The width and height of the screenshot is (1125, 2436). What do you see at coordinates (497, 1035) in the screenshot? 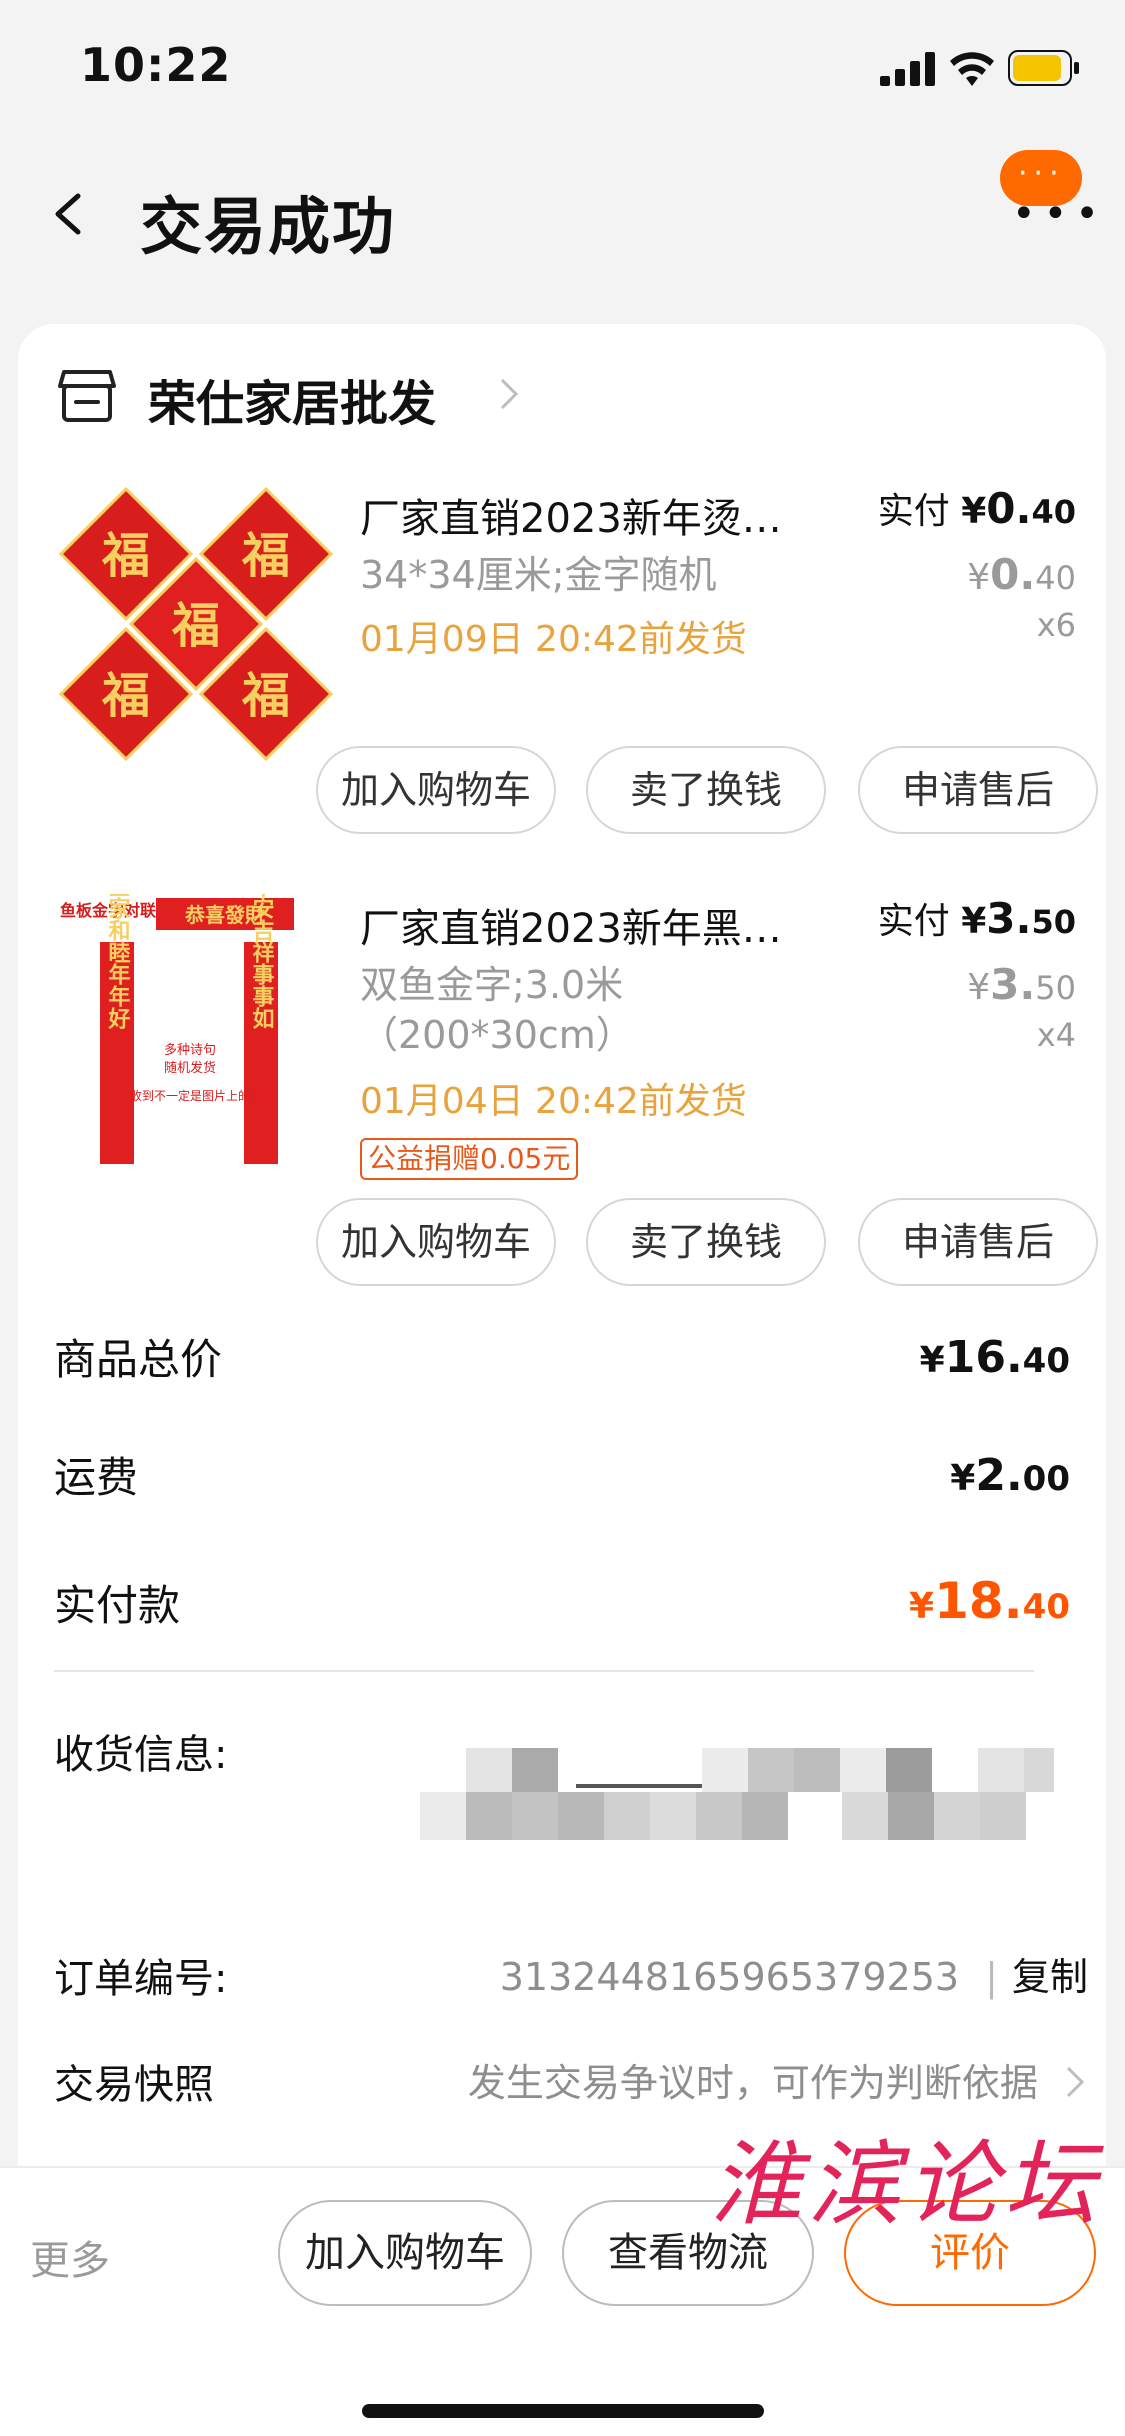
I see `product-spec-size: （200*30cm）` at bounding box center [497, 1035].